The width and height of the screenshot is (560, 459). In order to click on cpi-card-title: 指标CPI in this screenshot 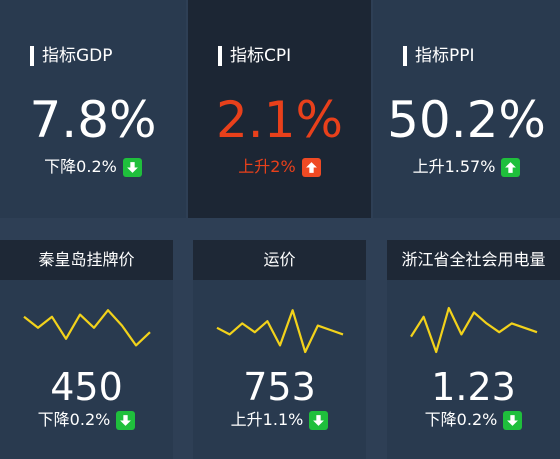, I will do `click(254, 56)`.